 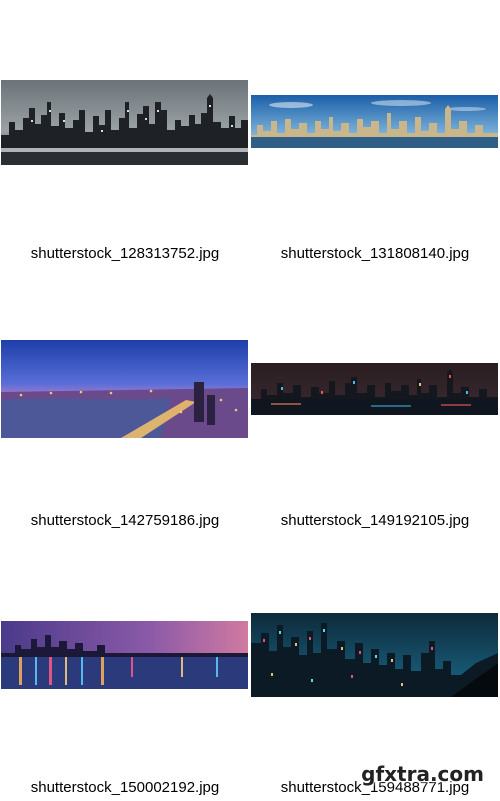 What do you see at coordinates (125, 520) in the screenshot?
I see `filename-label: shutterstock_142759186.jpg` at bounding box center [125, 520].